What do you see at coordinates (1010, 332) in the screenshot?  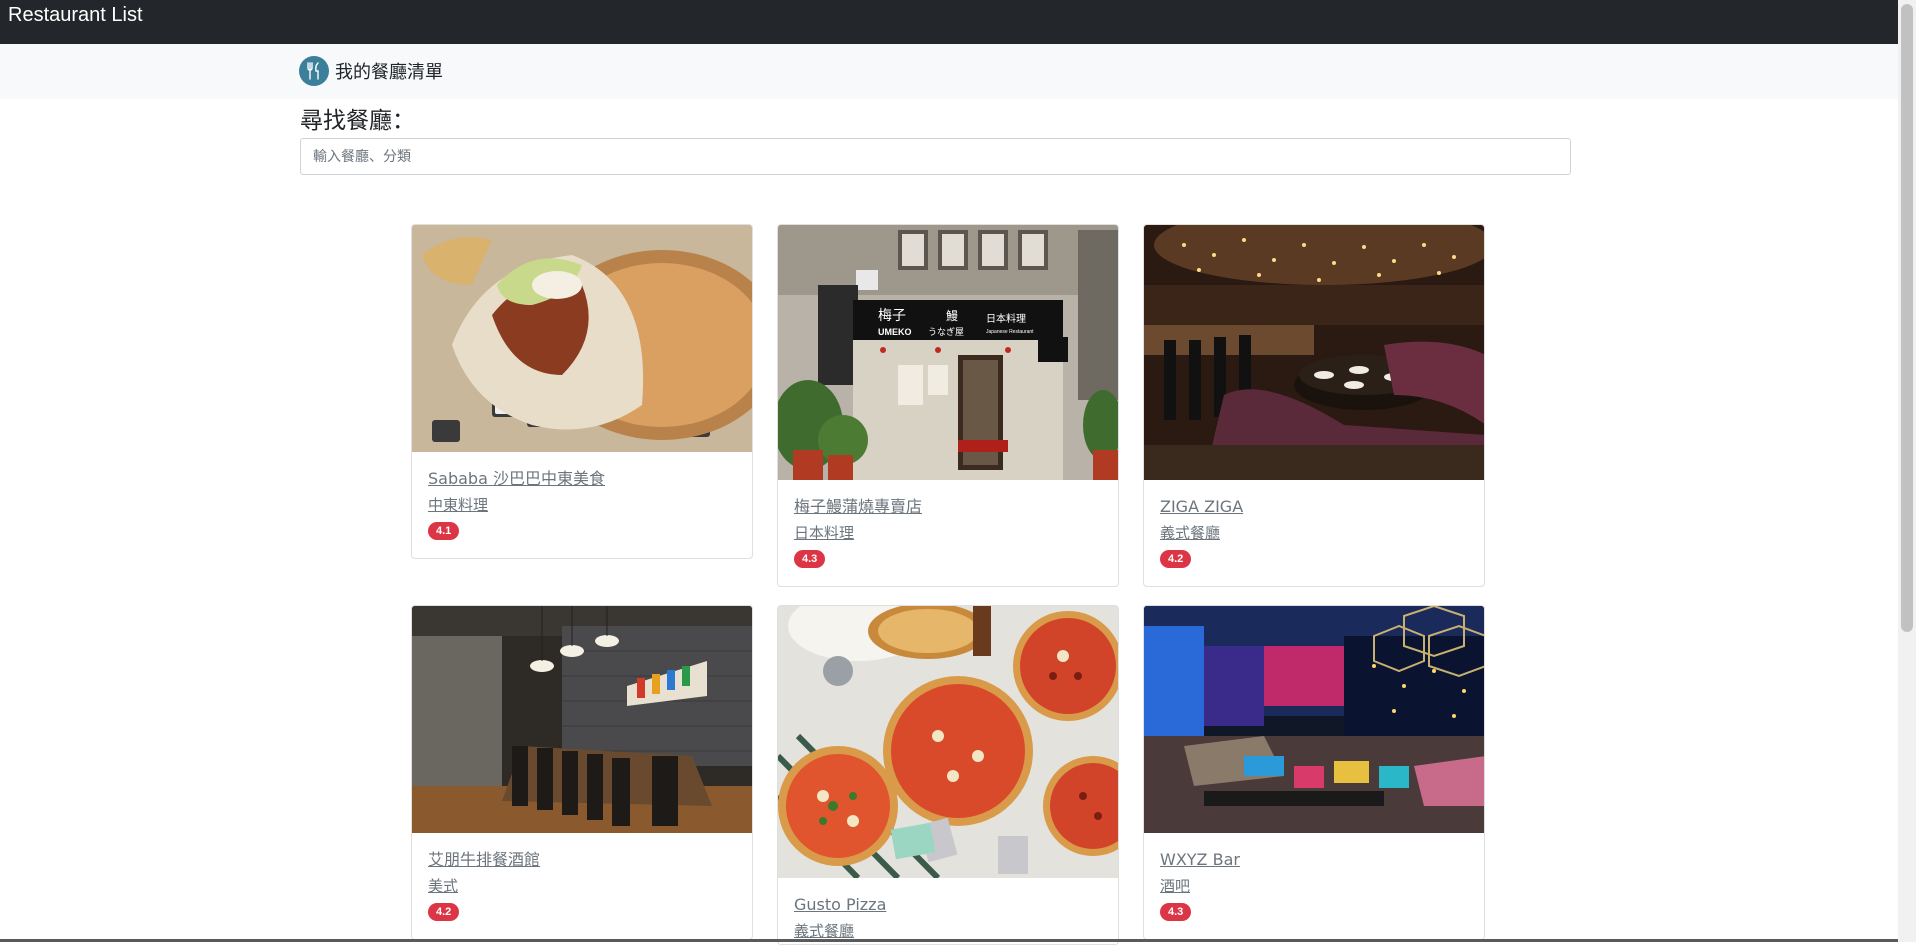 I see `sign-en: Japanese Restaurant` at bounding box center [1010, 332].